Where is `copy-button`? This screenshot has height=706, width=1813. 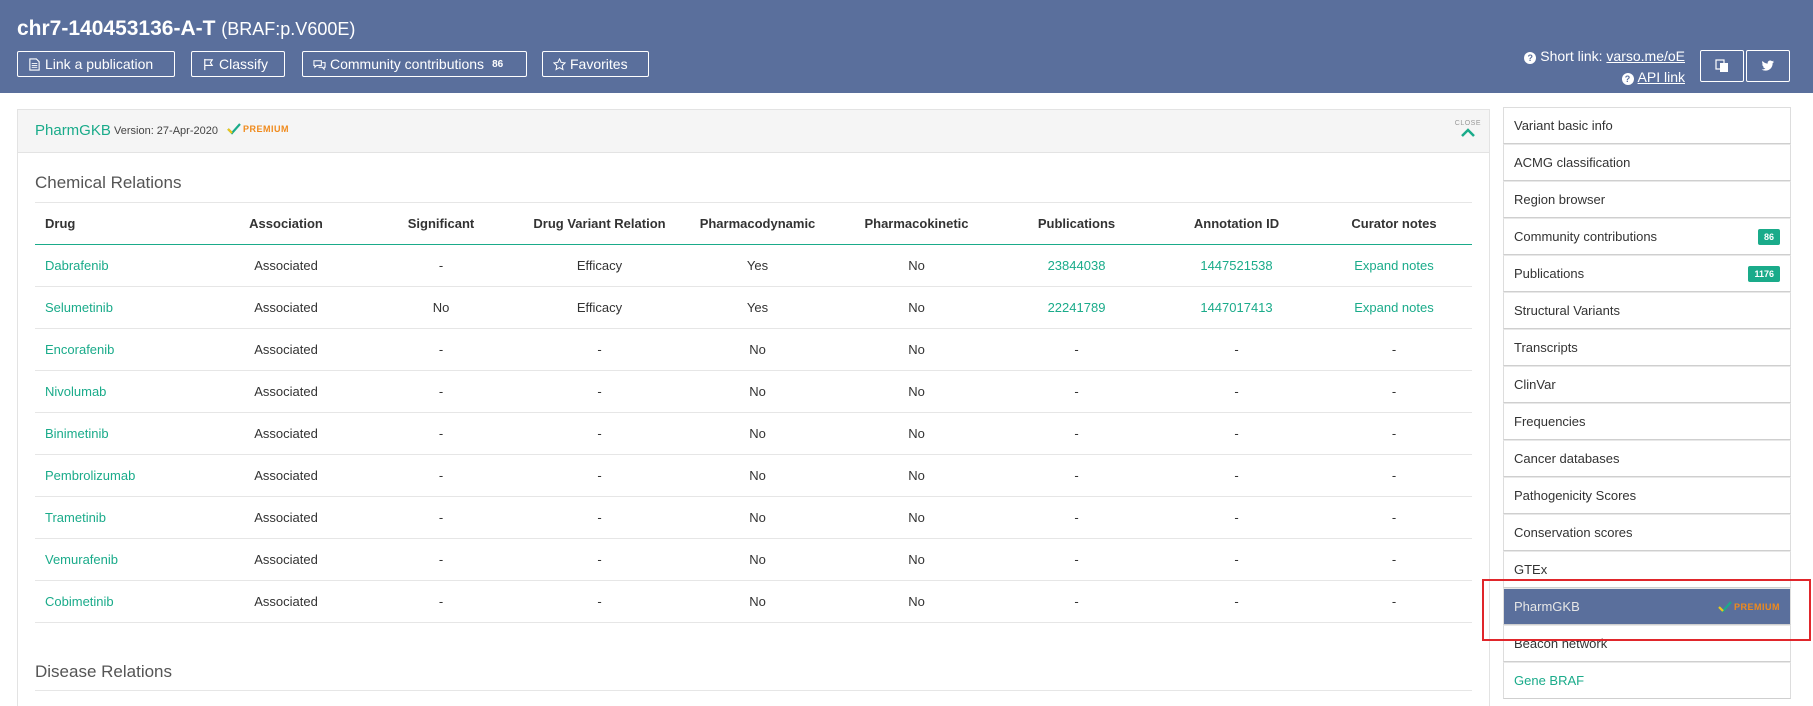
copy-button is located at coordinates (1722, 66).